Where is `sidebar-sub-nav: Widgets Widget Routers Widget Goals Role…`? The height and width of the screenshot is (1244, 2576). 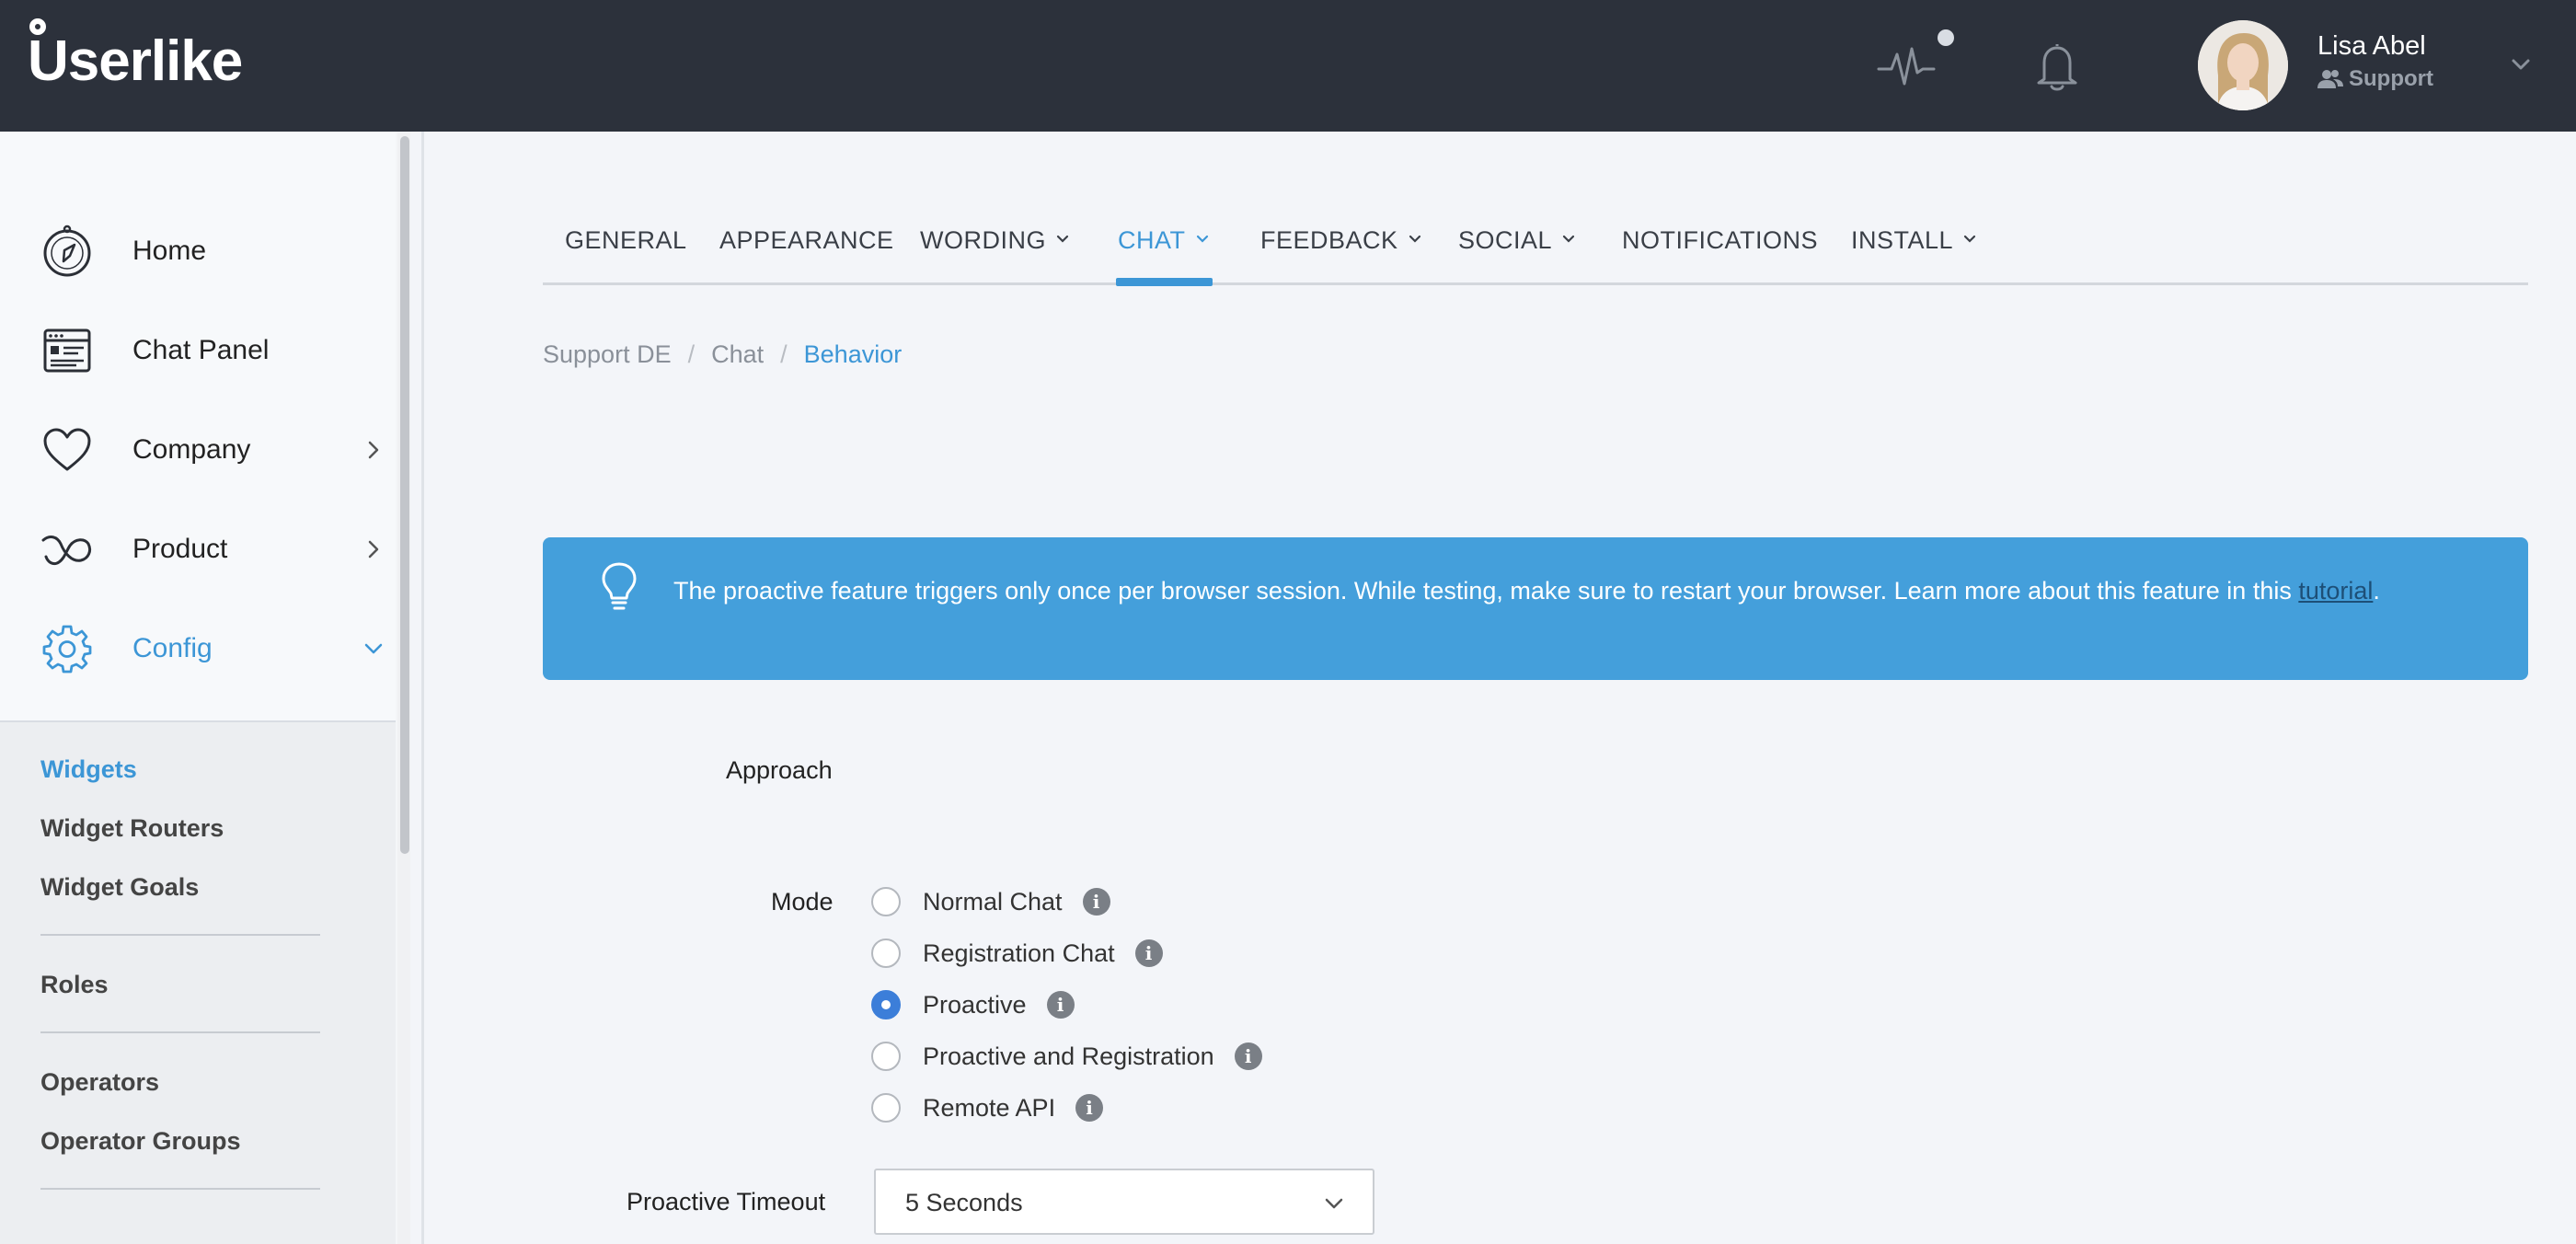 sidebar-sub-nav: Widgets Widget Routers Widget Goals Role… is located at coordinates (198, 983).